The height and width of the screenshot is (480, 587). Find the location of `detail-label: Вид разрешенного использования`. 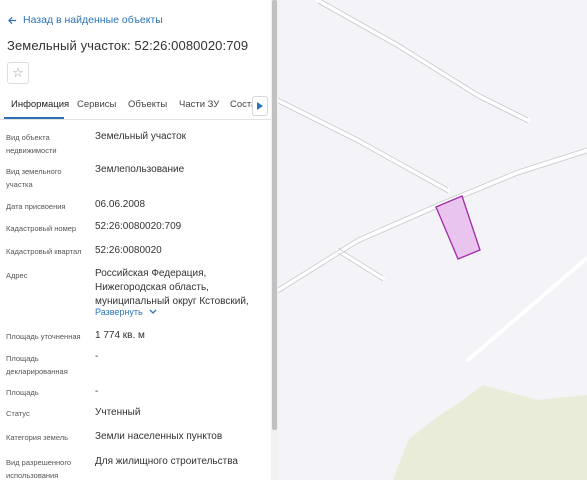

detail-label: Вид разрешенного использования is located at coordinates (39, 469).